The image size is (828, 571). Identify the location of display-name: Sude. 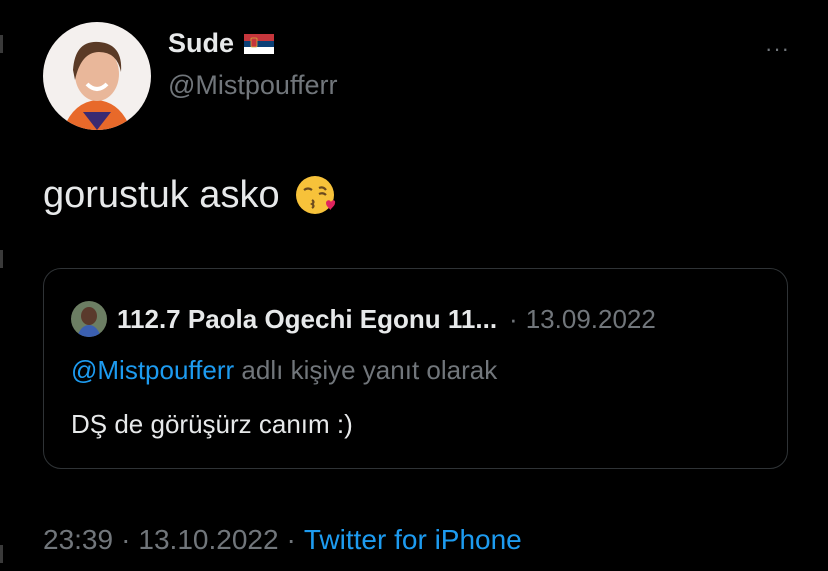
(201, 43).